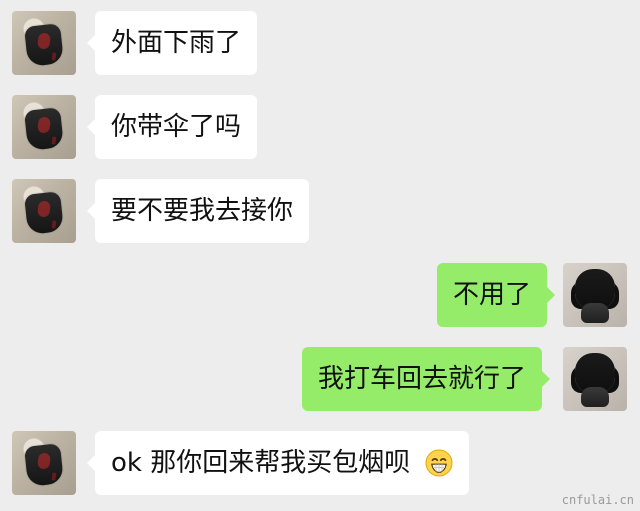  What do you see at coordinates (176, 127) in the screenshot?
I see `message-text: 你带伞了吗` at bounding box center [176, 127].